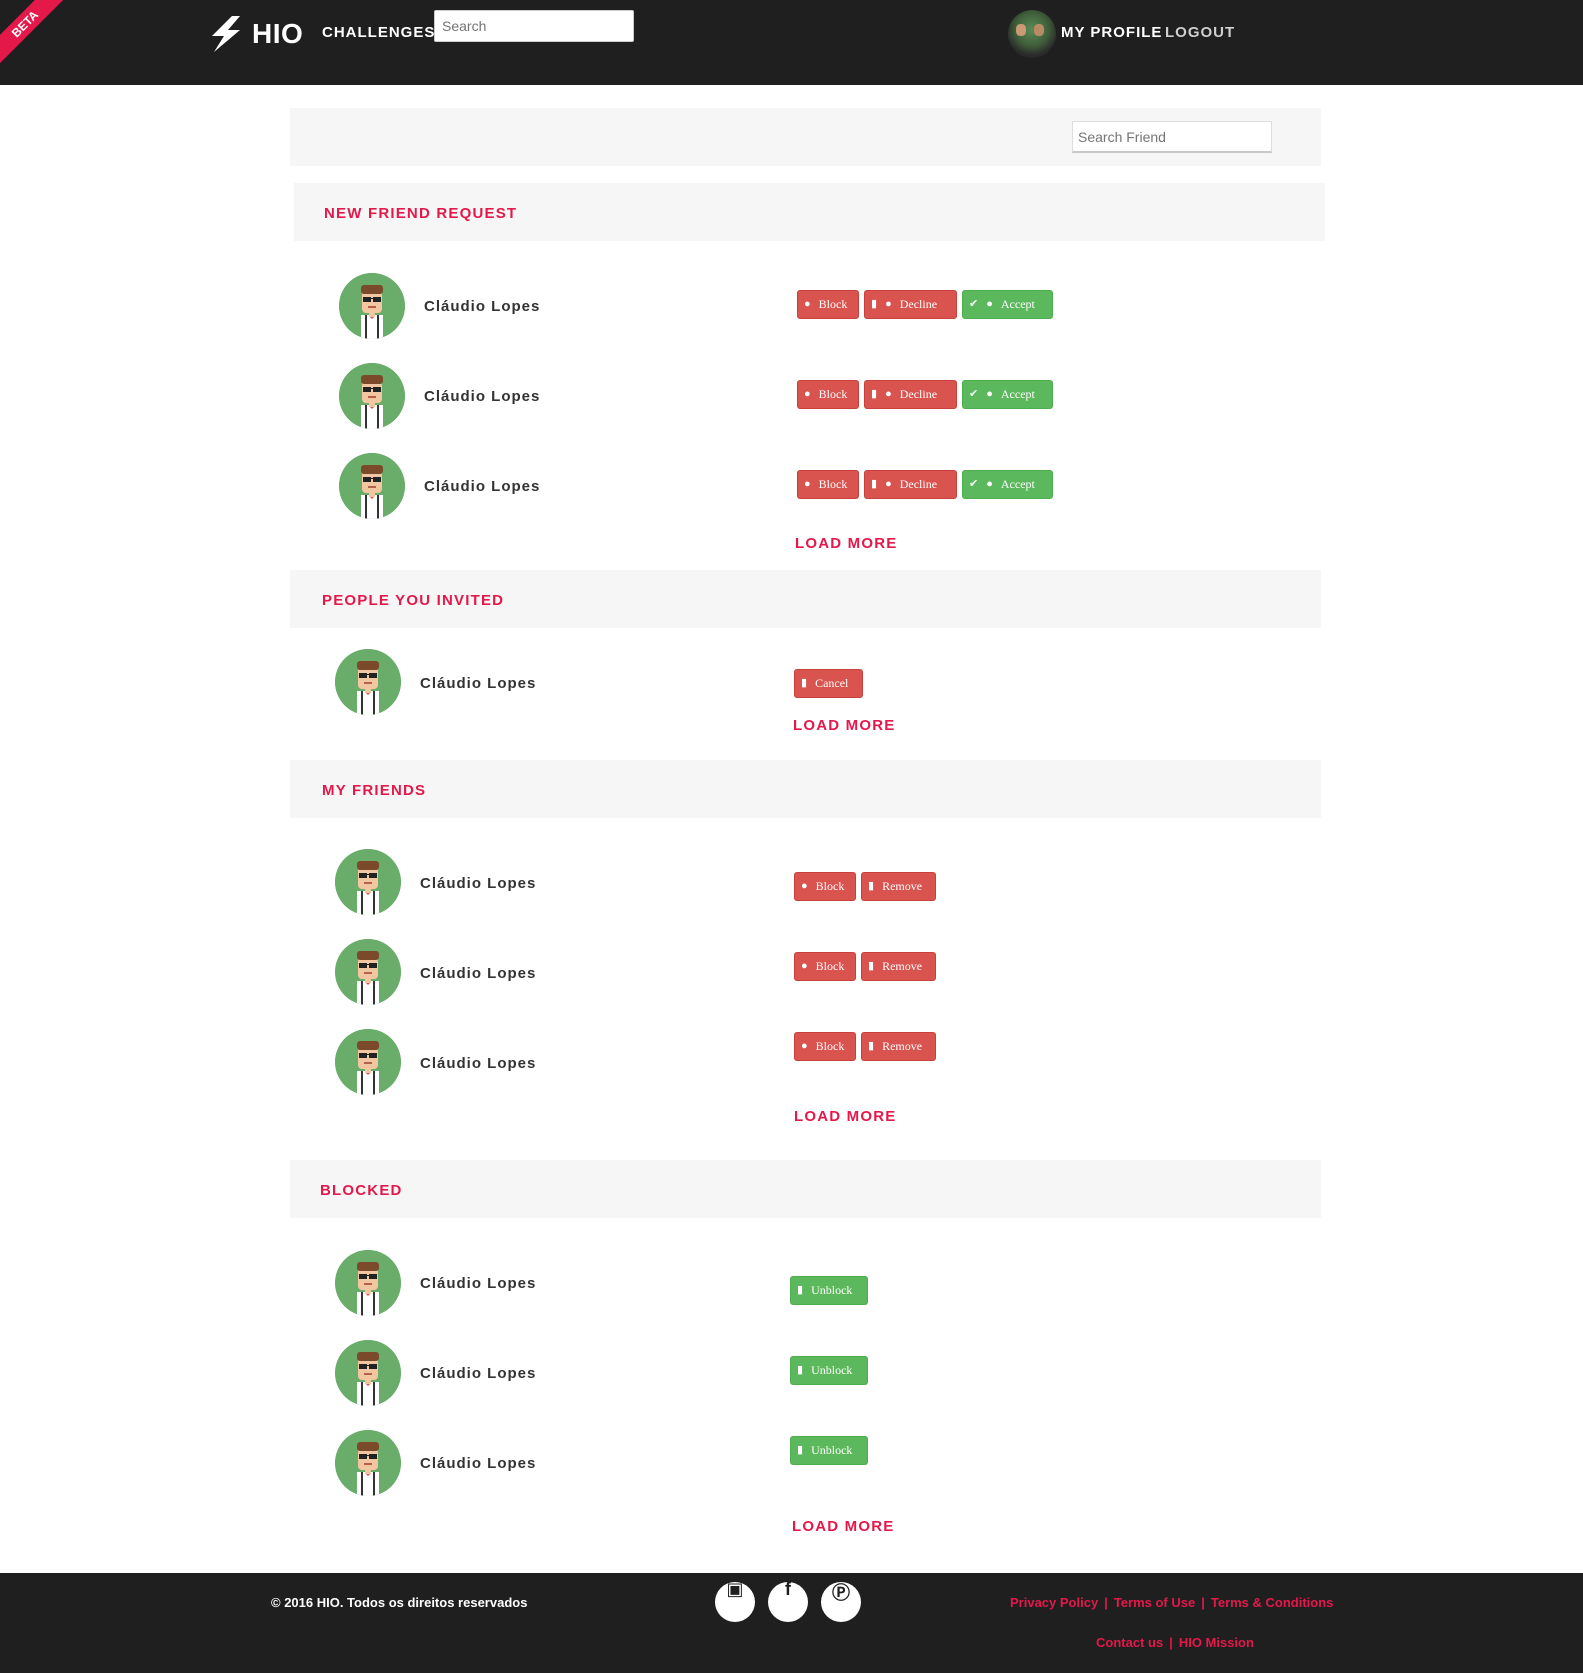 The height and width of the screenshot is (1673, 1583). I want to click on contact-us-link: Contact us, so click(1129, 1642).